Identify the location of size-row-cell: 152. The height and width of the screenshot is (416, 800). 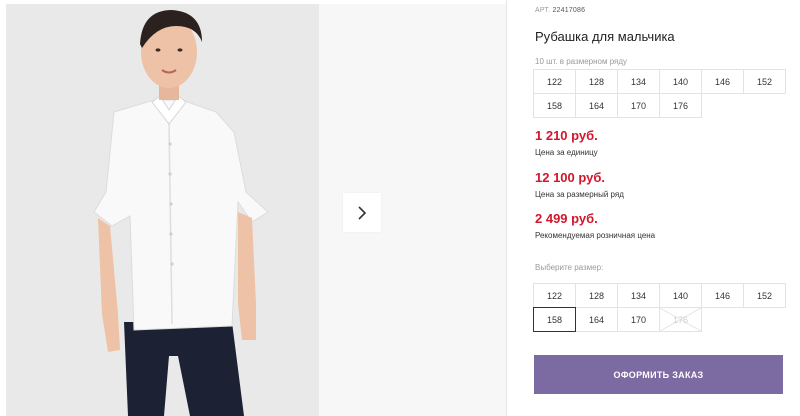
(764, 81).